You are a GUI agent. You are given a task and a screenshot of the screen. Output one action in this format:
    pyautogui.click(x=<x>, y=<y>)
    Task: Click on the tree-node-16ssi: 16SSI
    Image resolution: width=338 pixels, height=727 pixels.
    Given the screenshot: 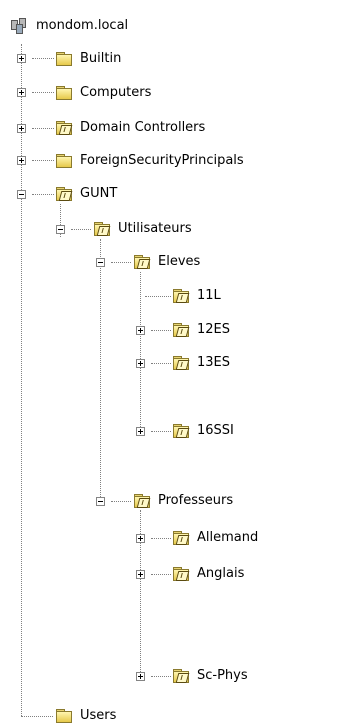 What is the action you would take?
    pyautogui.click(x=204, y=431)
    